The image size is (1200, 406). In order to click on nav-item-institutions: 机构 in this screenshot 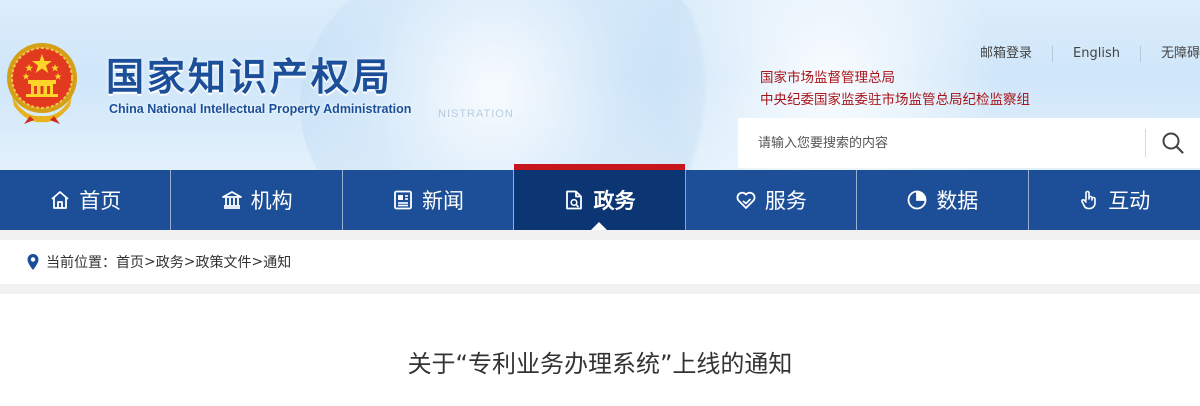, I will do `click(257, 200)`.